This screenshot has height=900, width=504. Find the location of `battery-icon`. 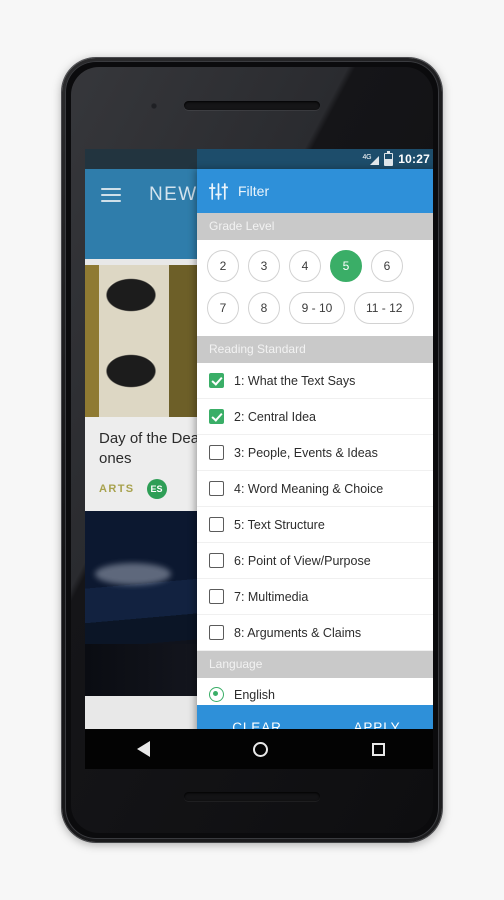

battery-icon is located at coordinates (389, 158).